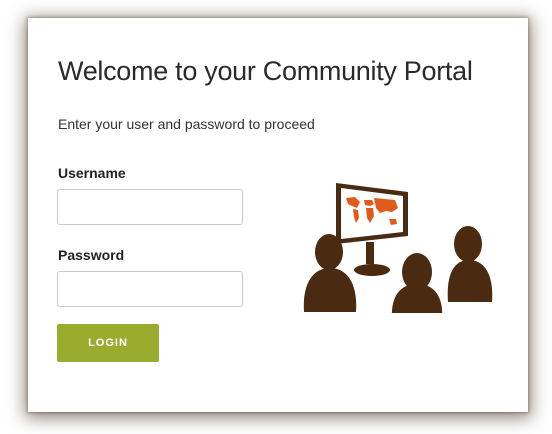 This screenshot has width=552, height=434. I want to click on password-input, so click(150, 289).